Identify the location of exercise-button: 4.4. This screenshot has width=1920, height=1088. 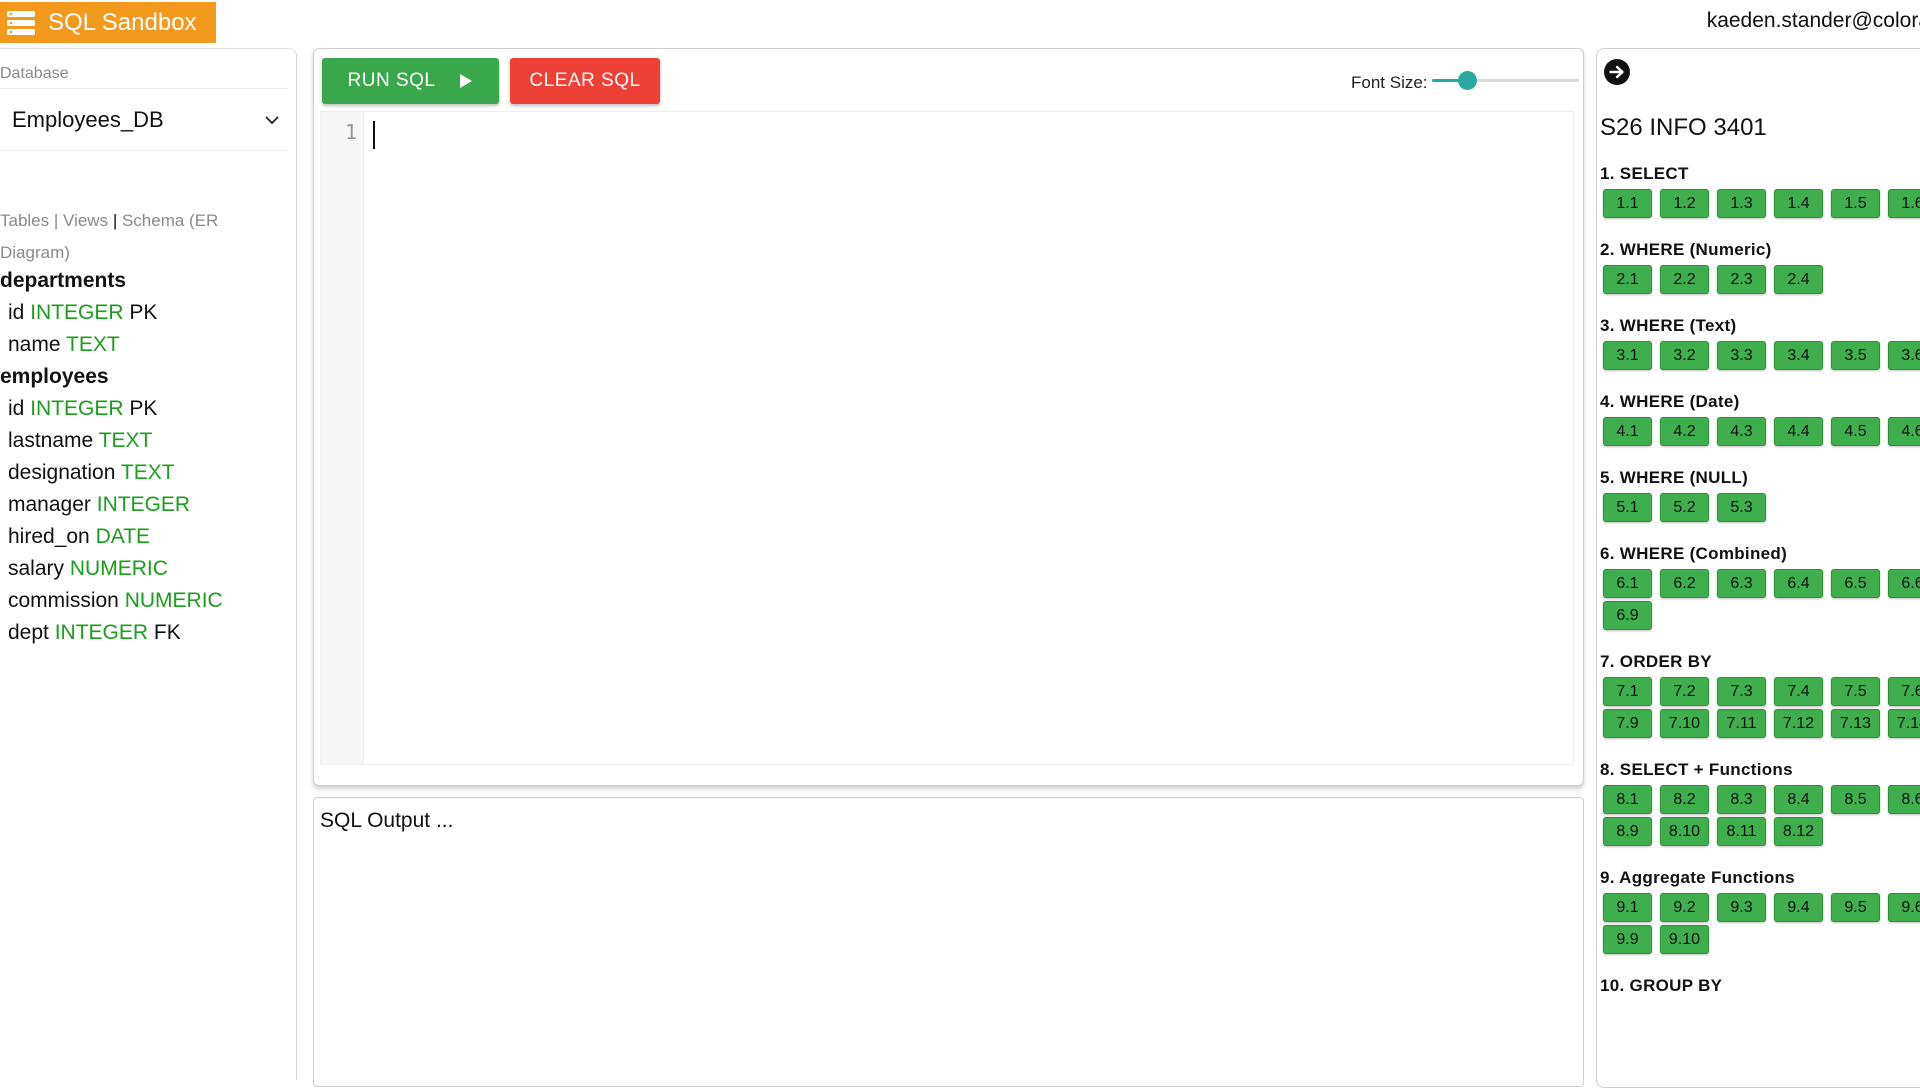
(1798, 431).